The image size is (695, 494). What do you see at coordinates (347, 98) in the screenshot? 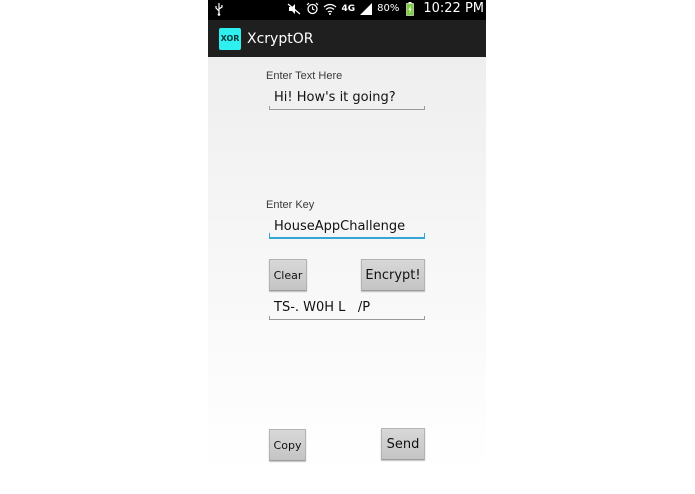
I see `text-input: Hi! How's it going?` at bounding box center [347, 98].